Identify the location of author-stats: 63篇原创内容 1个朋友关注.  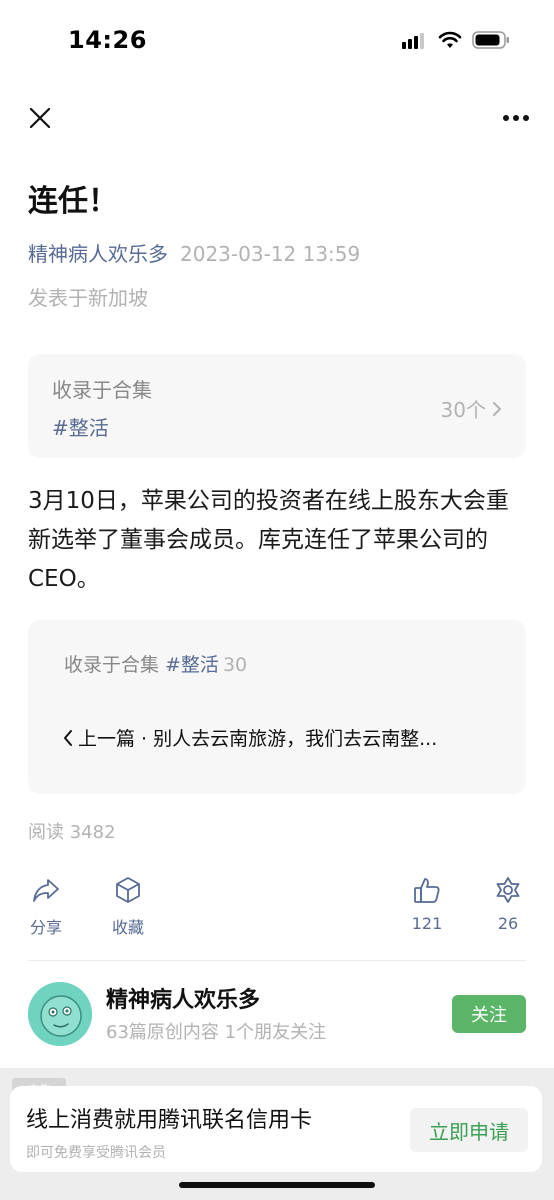
(216, 1032).